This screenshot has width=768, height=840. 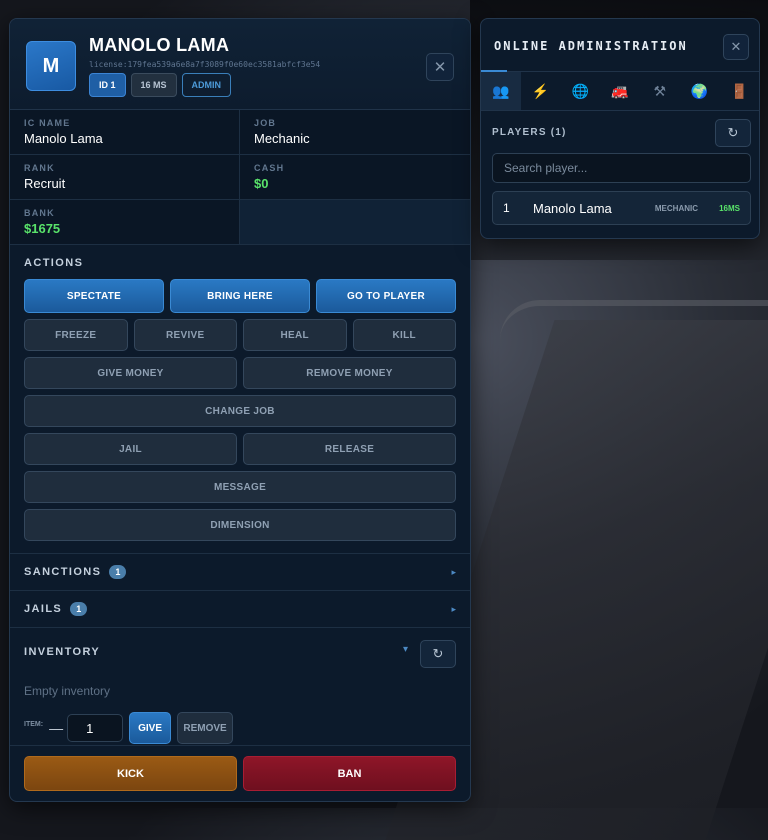 What do you see at coordinates (153, 85) in the screenshot?
I see `ping-badge: 16 MS` at bounding box center [153, 85].